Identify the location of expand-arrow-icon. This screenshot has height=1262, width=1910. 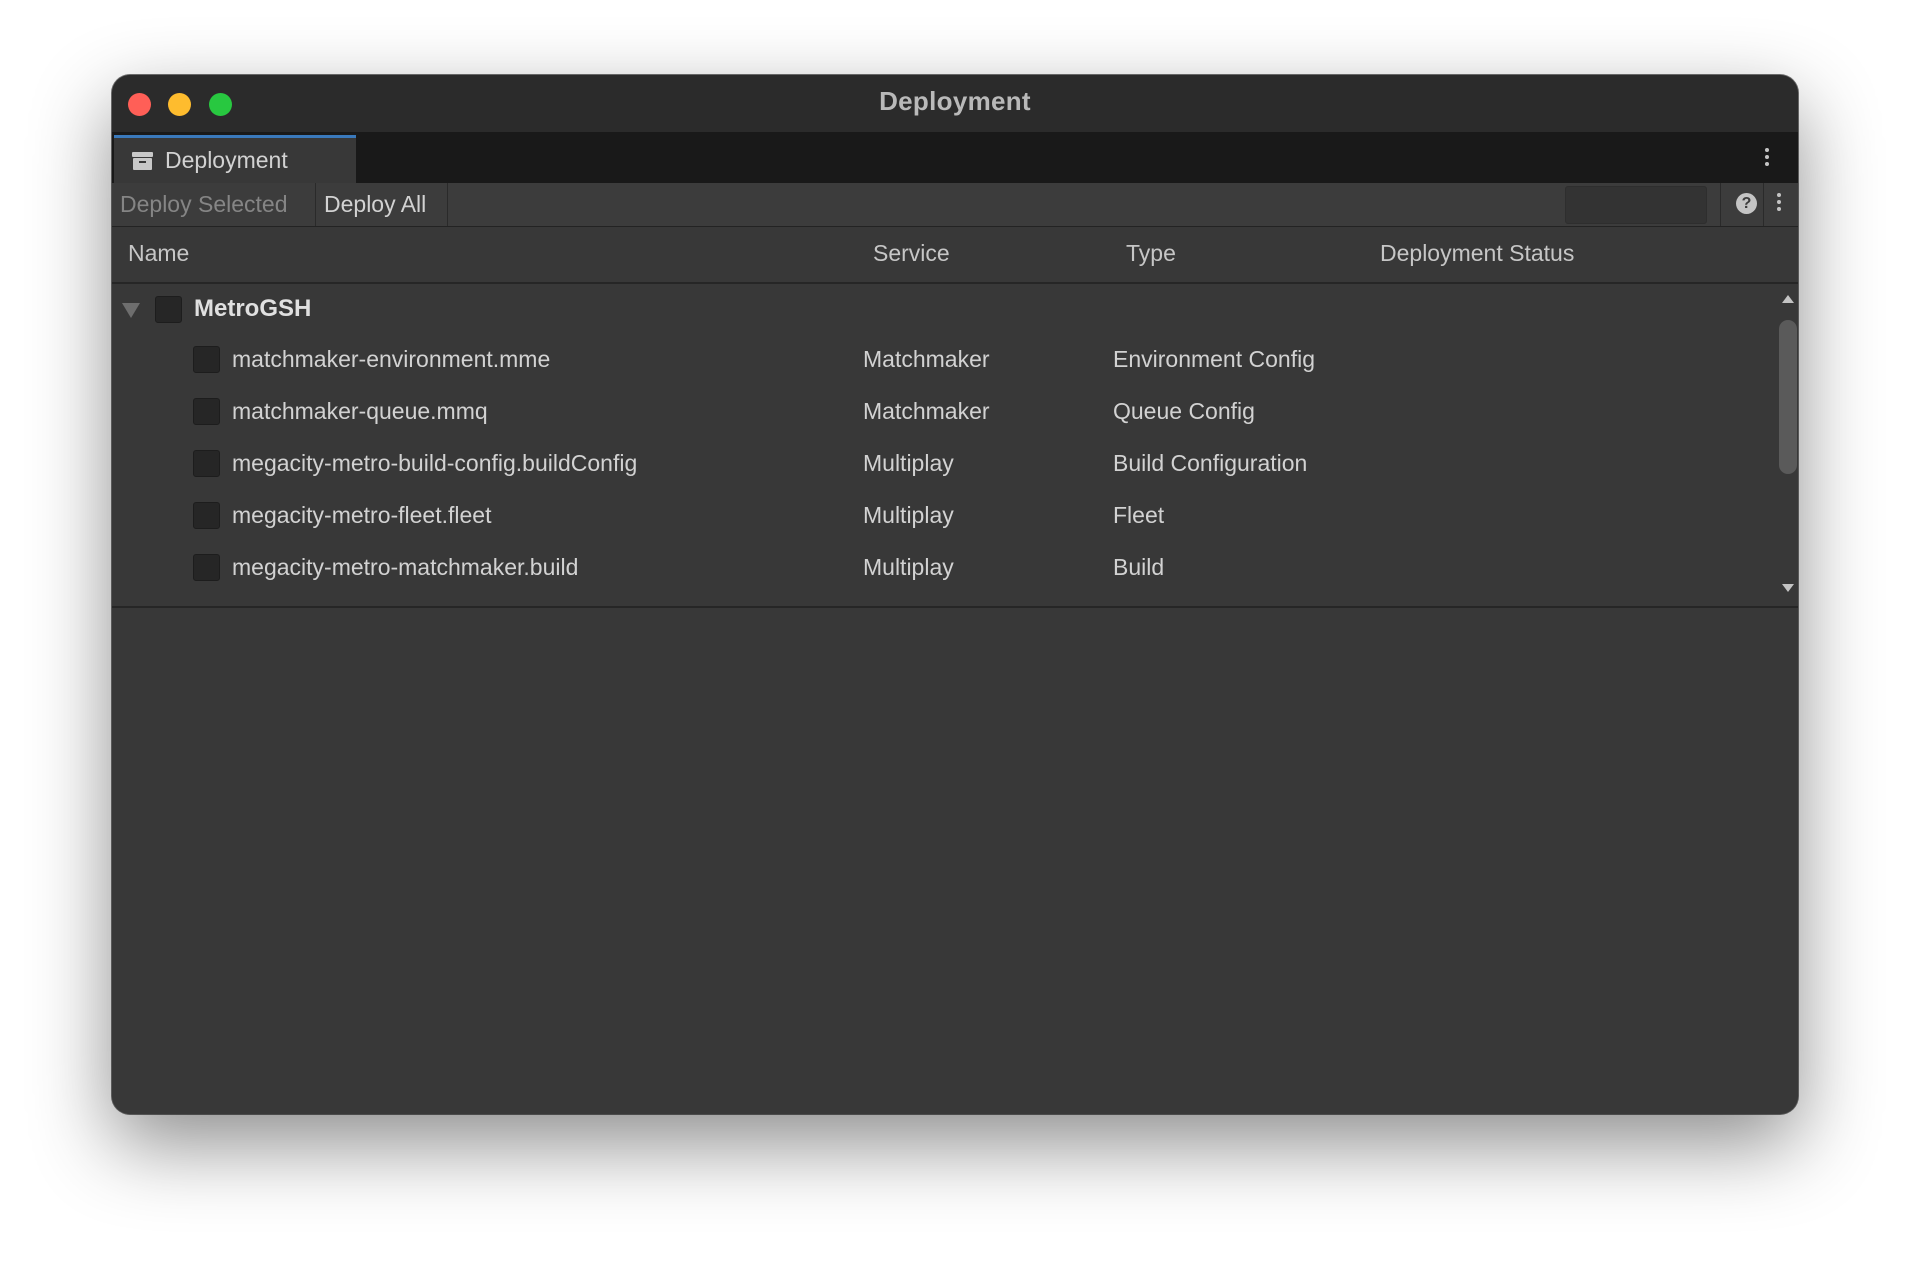
(131, 310).